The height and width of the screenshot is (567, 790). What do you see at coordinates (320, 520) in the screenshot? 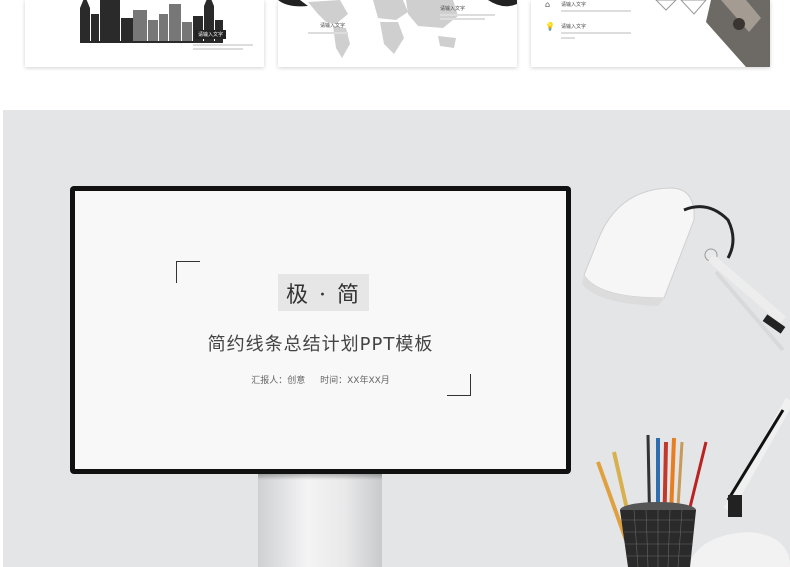
I see `monitor-stand` at bounding box center [320, 520].